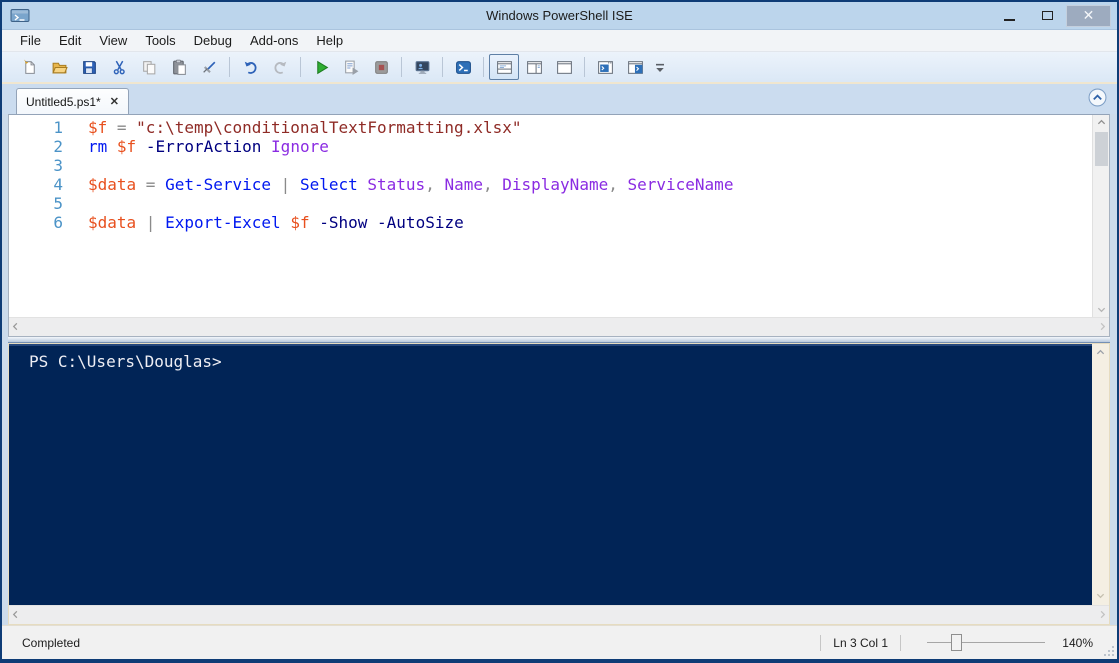 This screenshot has height=663, width=1119. I want to click on menu-item-debug: Debug, so click(213, 40).